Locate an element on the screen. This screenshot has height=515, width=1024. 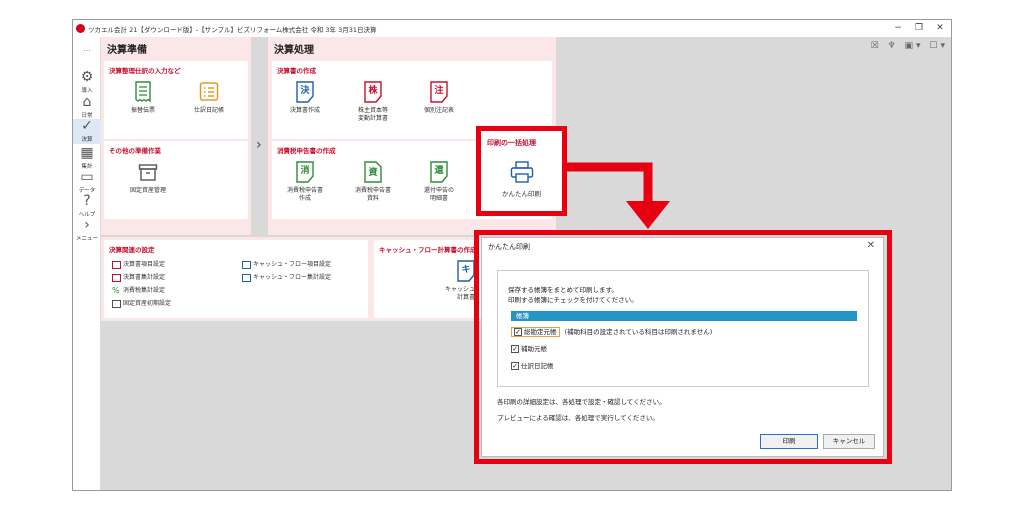
tile-label: かんたん印刷 is located at coordinates (521, 194).